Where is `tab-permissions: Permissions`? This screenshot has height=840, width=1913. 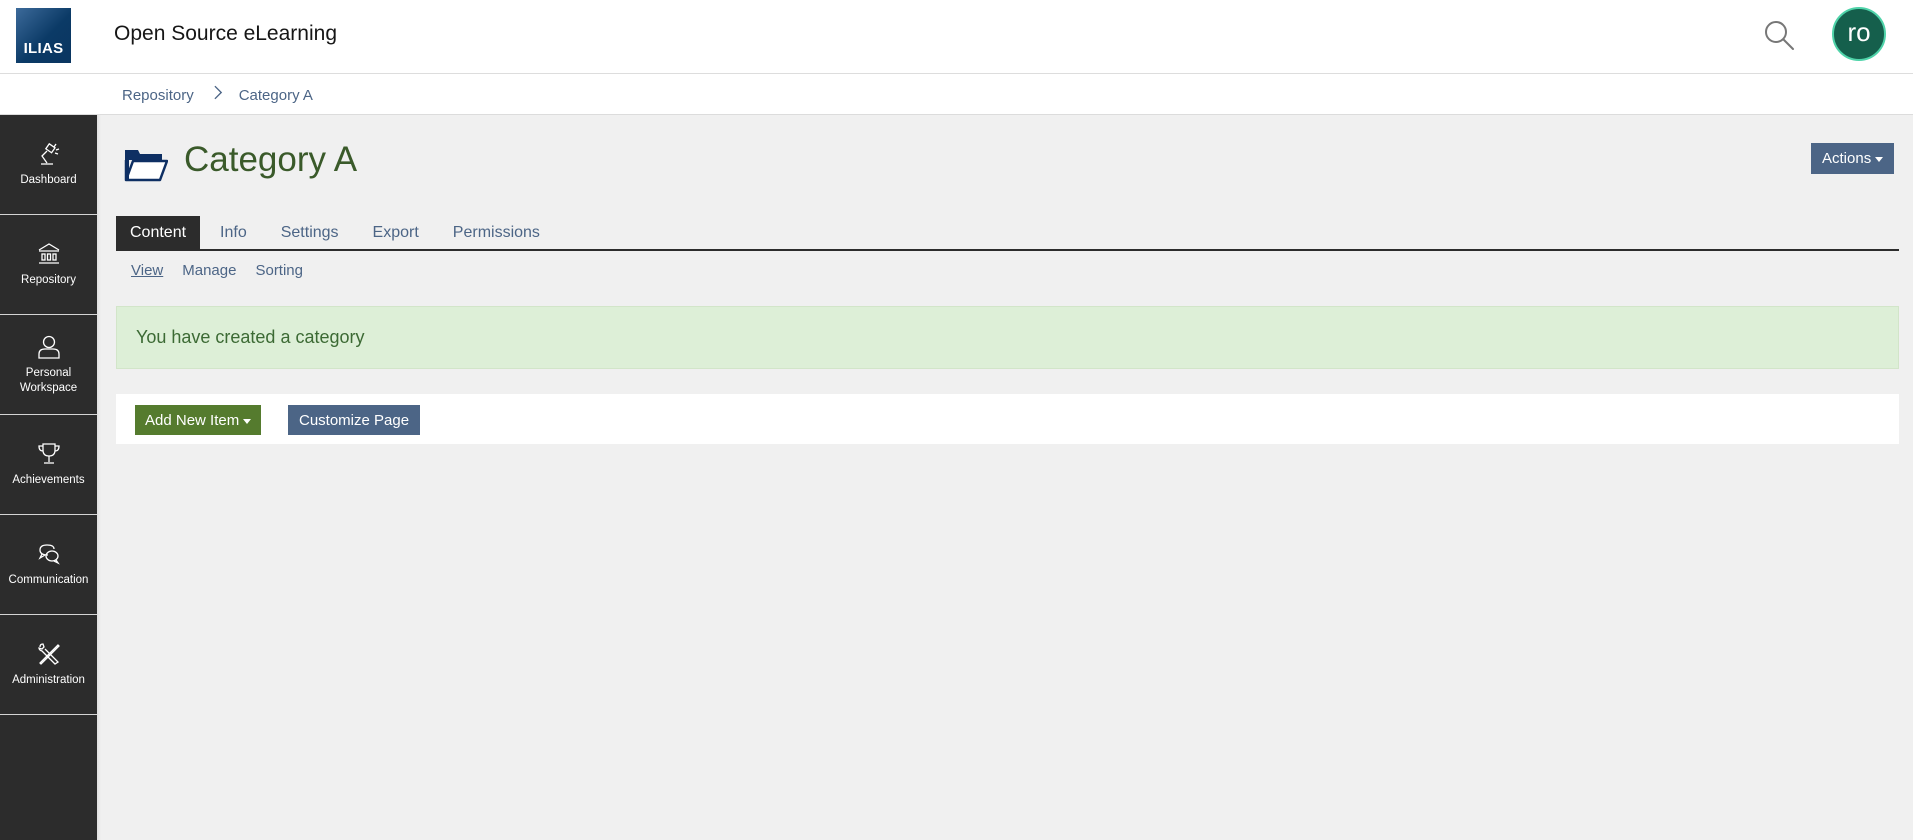
tab-permissions: Permissions is located at coordinates (496, 232).